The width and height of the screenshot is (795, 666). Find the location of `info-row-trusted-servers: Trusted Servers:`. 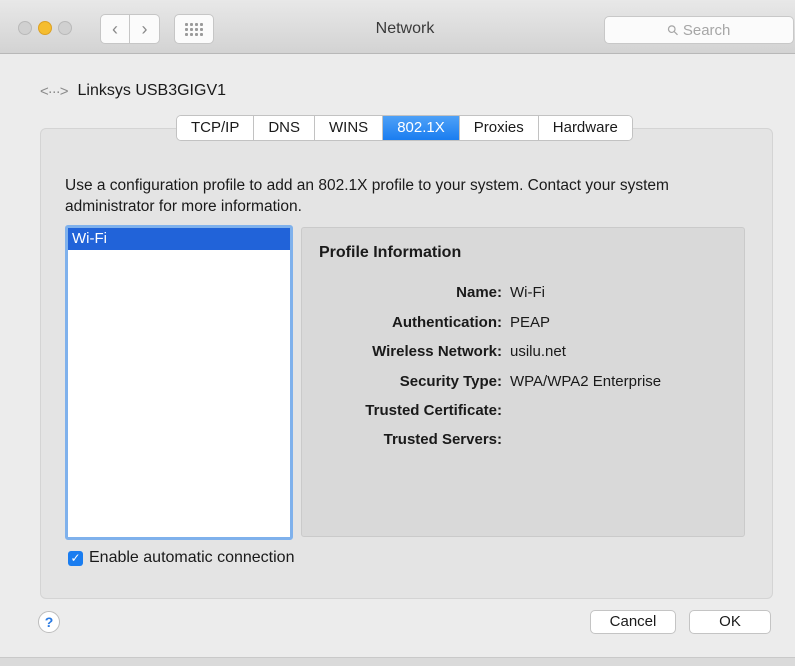

info-row-trusted-servers: Trusted Servers: is located at coordinates (524, 442).